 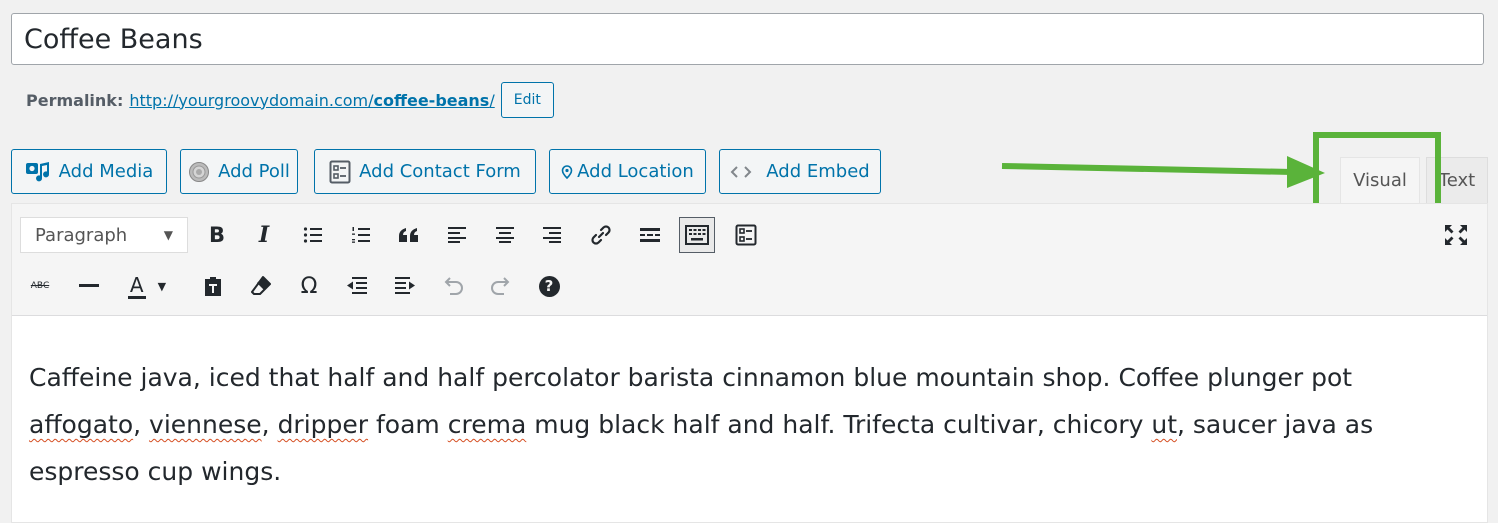 What do you see at coordinates (205, 424) in the screenshot?
I see `misspelled-word: viennese` at bounding box center [205, 424].